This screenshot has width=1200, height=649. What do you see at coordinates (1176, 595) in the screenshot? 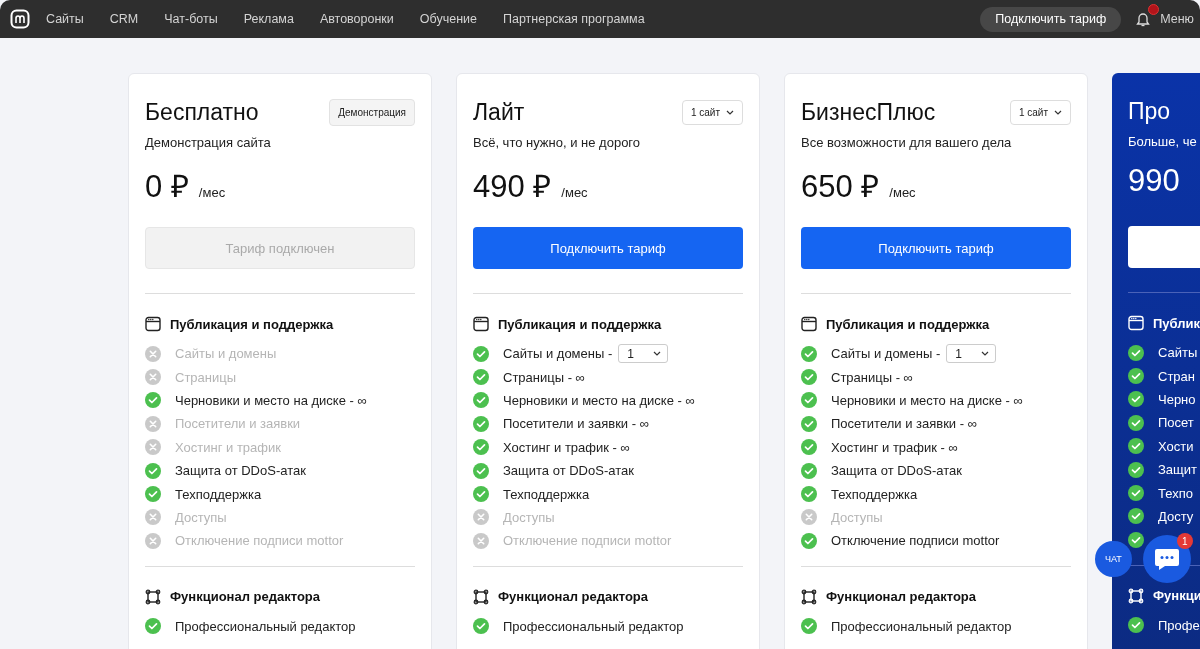
I see `section-title: Функци` at bounding box center [1176, 595].